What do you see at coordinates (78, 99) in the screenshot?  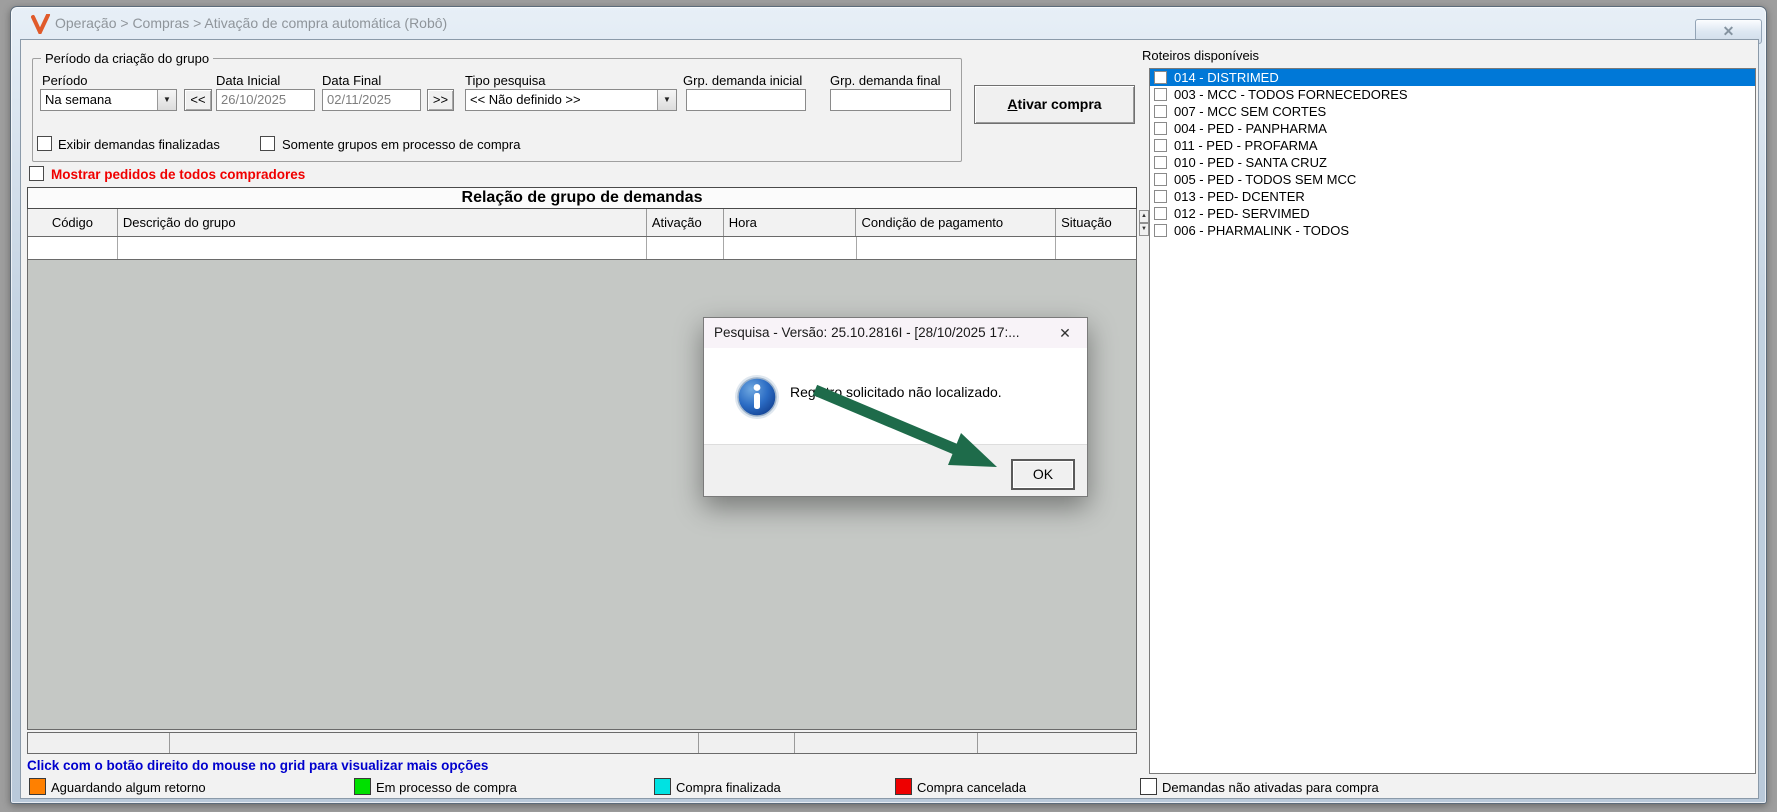 I see `periodo-value: Na semana` at bounding box center [78, 99].